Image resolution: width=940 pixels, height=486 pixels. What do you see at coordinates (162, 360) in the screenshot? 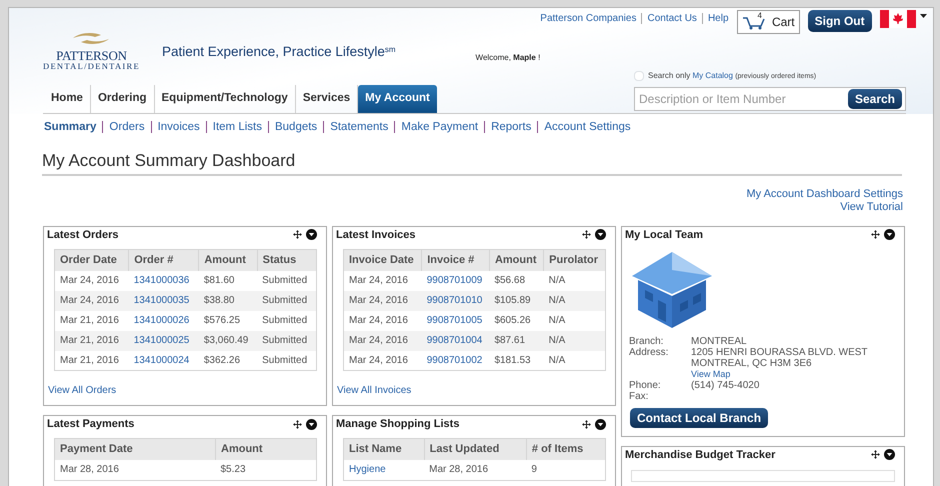
I see `table-link: 1341000024` at bounding box center [162, 360].